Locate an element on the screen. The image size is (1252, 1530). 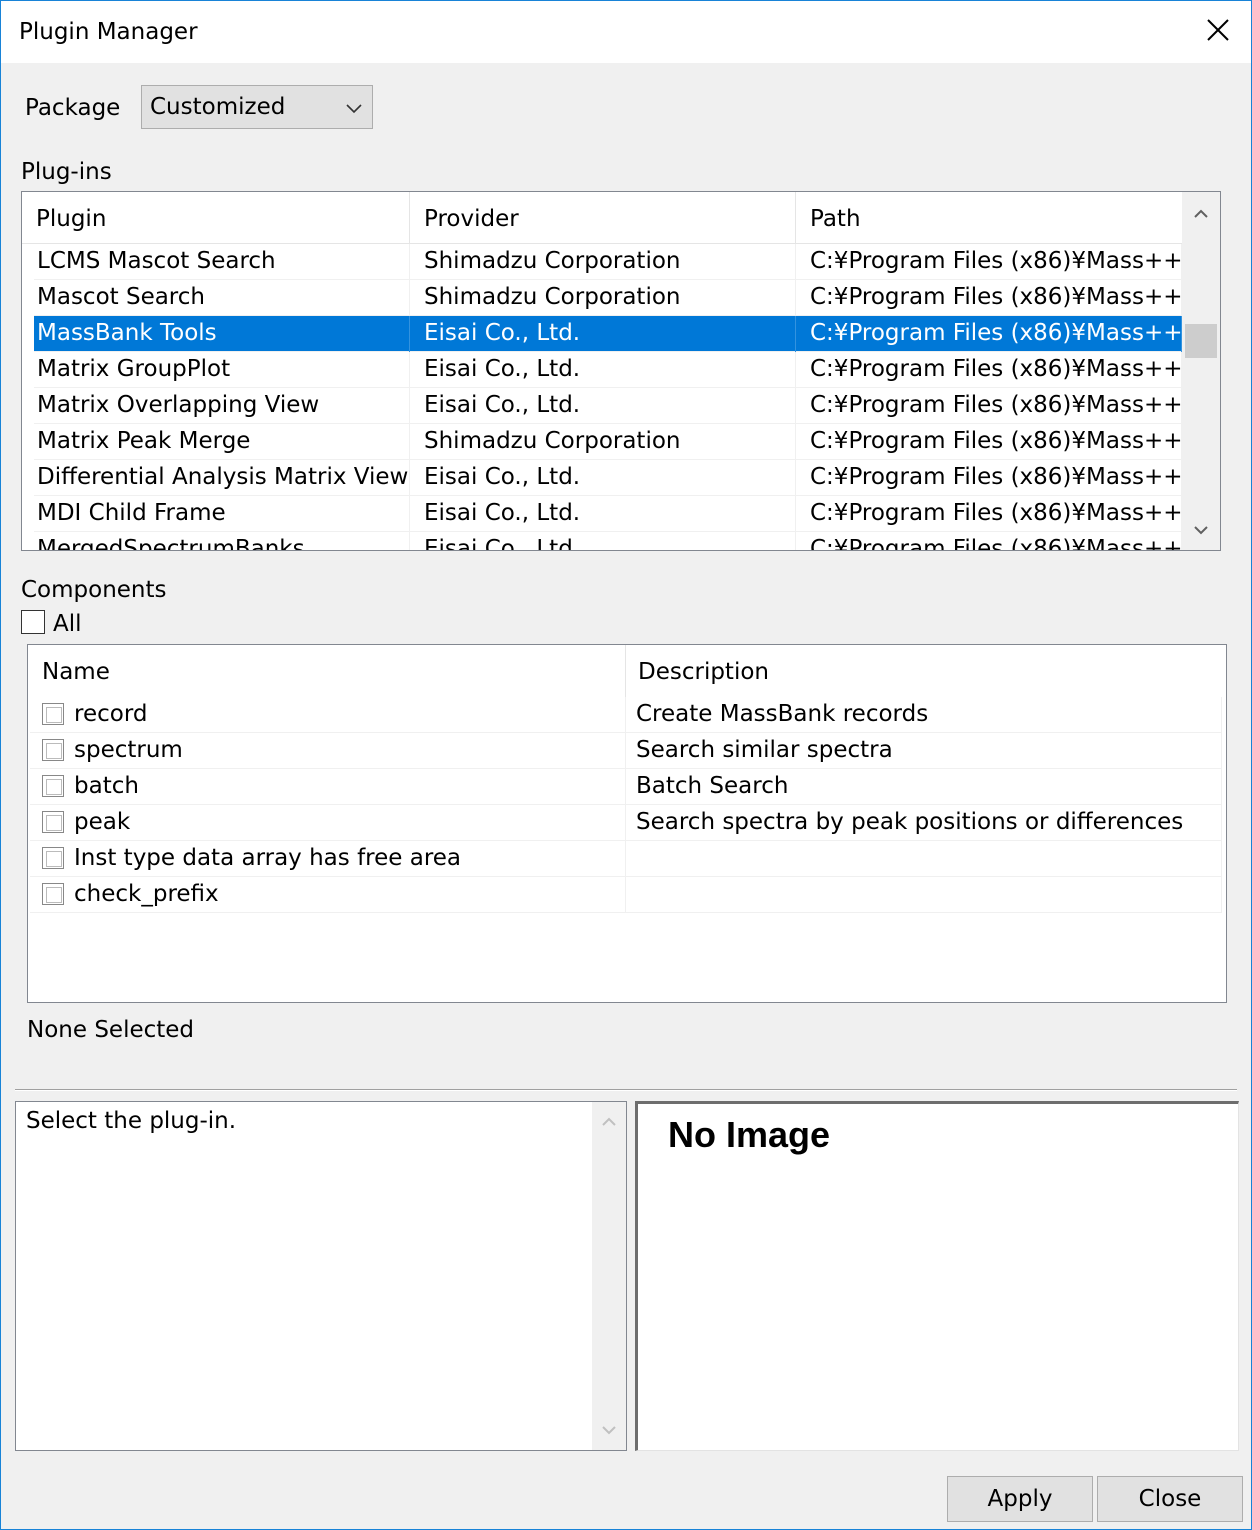
plugin-image-preview: No Image is located at coordinates (937, 1276).